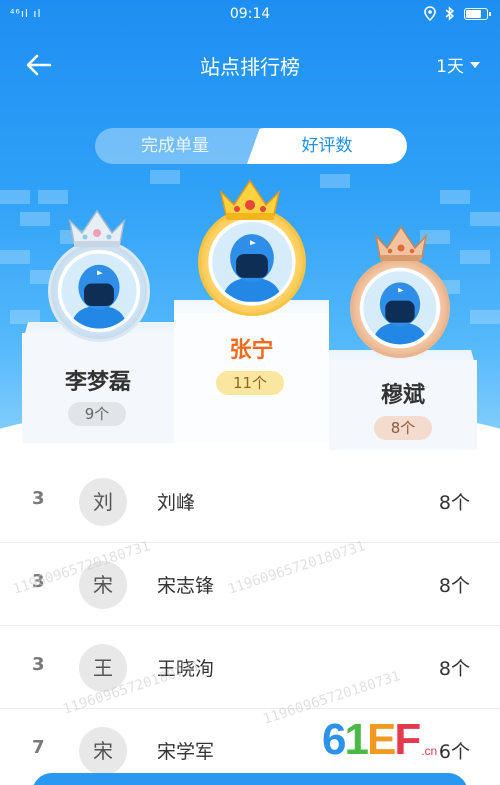 Image resolution: width=500 pixels, height=785 pixels. Describe the element at coordinates (403, 428) in the screenshot. I see `third-place-count: 8个` at that location.